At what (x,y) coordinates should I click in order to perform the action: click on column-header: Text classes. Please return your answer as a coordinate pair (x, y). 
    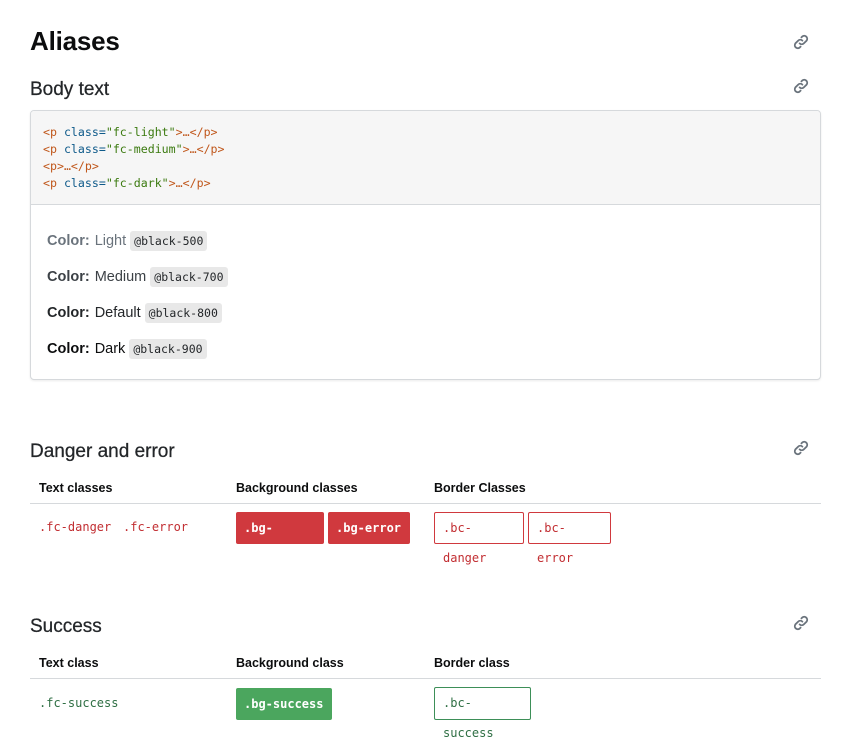
    Looking at the image, I should click on (76, 488).